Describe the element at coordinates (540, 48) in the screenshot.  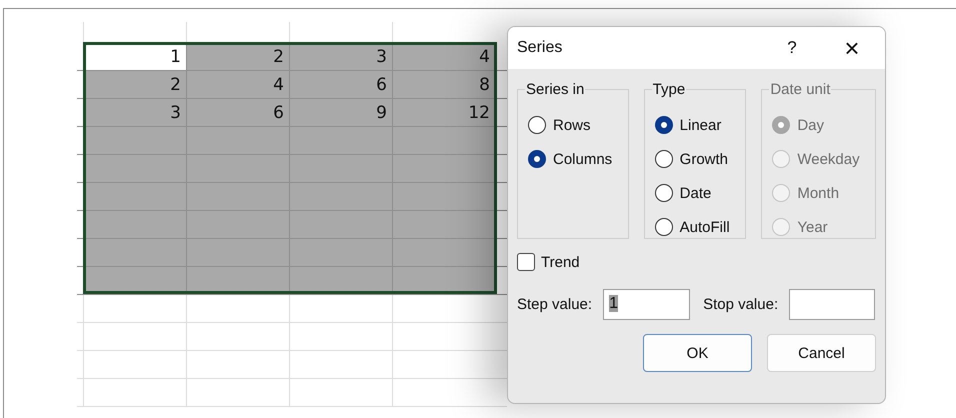
I see `window-title: Series` at that location.